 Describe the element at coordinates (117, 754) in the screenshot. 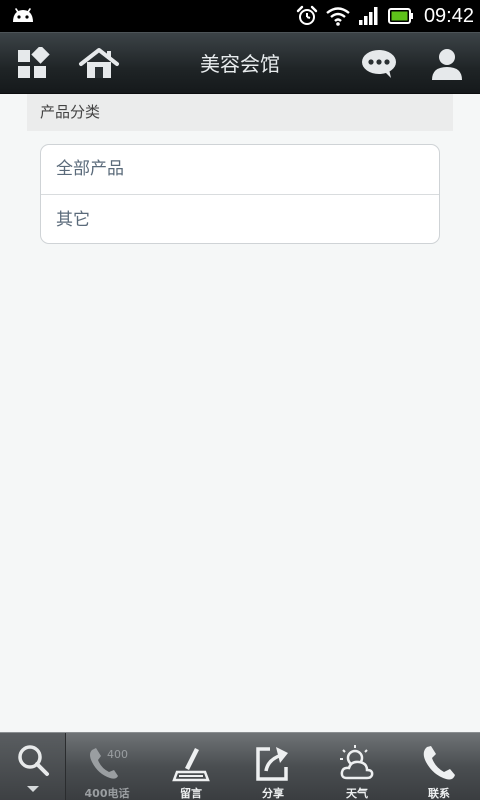

I see `phone-400-badge: 400` at that location.